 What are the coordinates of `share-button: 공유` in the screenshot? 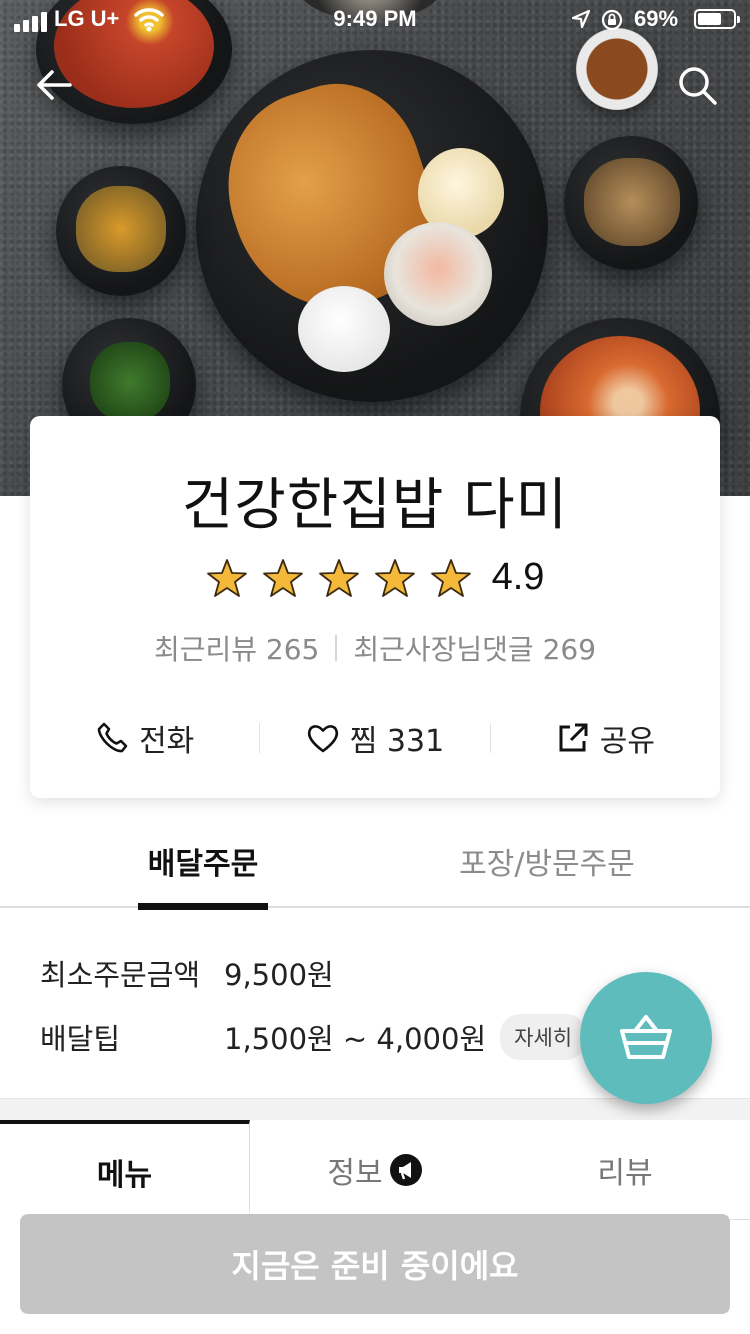 It's located at (605, 738).